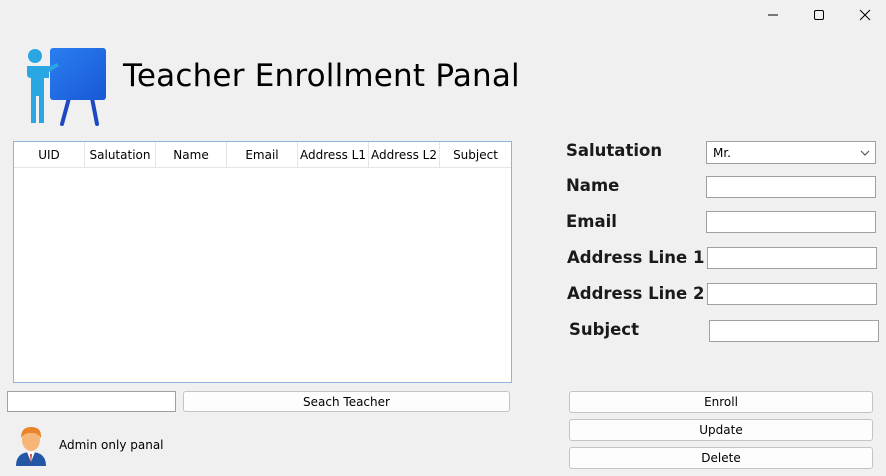  What do you see at coordinates (66, 87) in the screenshot?
I see `teacher-presentation-icon` at bounding box center [66, 87].